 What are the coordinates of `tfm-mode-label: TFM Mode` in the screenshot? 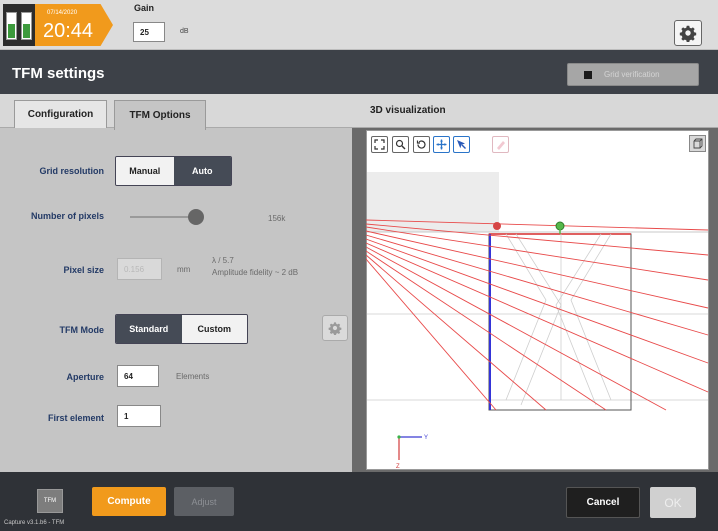 It's located at (82, 330).